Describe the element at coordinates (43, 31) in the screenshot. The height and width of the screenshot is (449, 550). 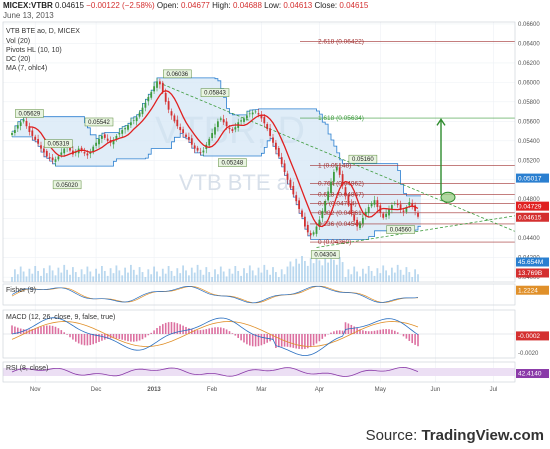
I see `legend-title: VTB BTE ao, D, MICEX` at that location.